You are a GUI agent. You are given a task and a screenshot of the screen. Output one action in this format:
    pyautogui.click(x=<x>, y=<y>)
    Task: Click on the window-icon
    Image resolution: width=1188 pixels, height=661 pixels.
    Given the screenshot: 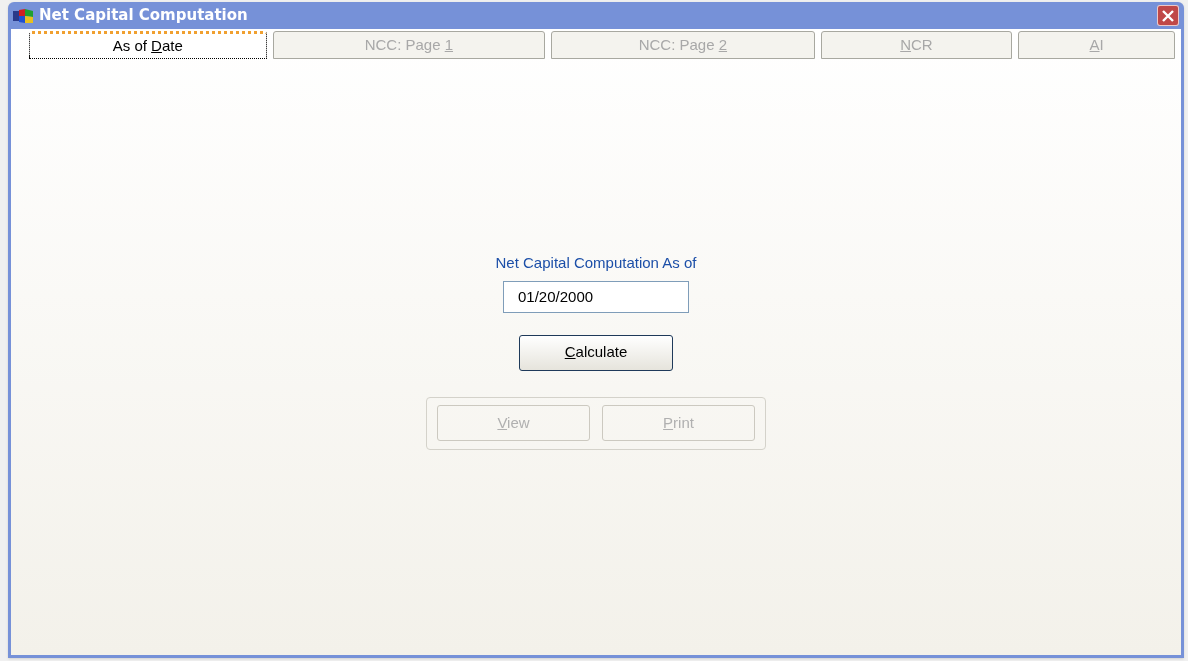 What is the action you would take?
    pyautogui.click(x=24, y=15)
    